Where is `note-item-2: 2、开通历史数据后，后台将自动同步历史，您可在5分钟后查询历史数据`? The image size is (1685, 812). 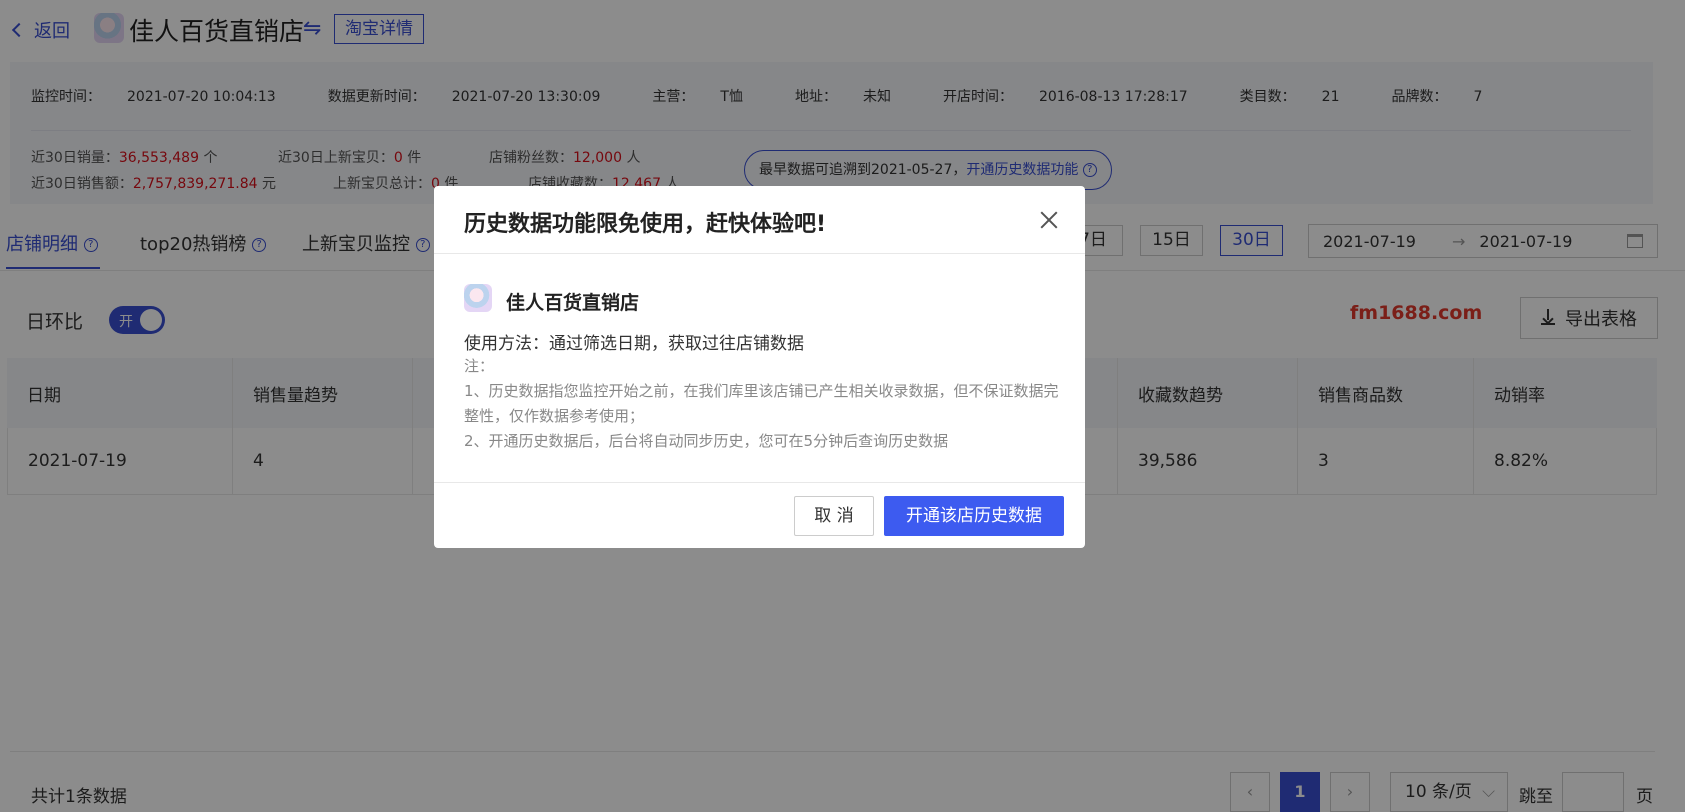 note-item-2: 2、开通历史数据后，后台将自动同步历史，您可在5分钟后查询历史数据 is located at coordinates (706, 441).